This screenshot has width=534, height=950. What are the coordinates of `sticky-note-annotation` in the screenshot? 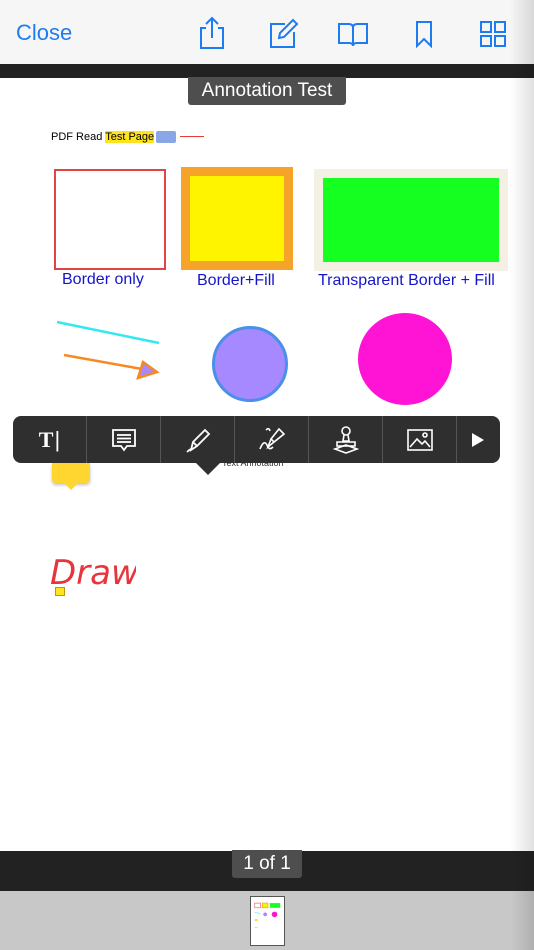 It's located at (71, 473).